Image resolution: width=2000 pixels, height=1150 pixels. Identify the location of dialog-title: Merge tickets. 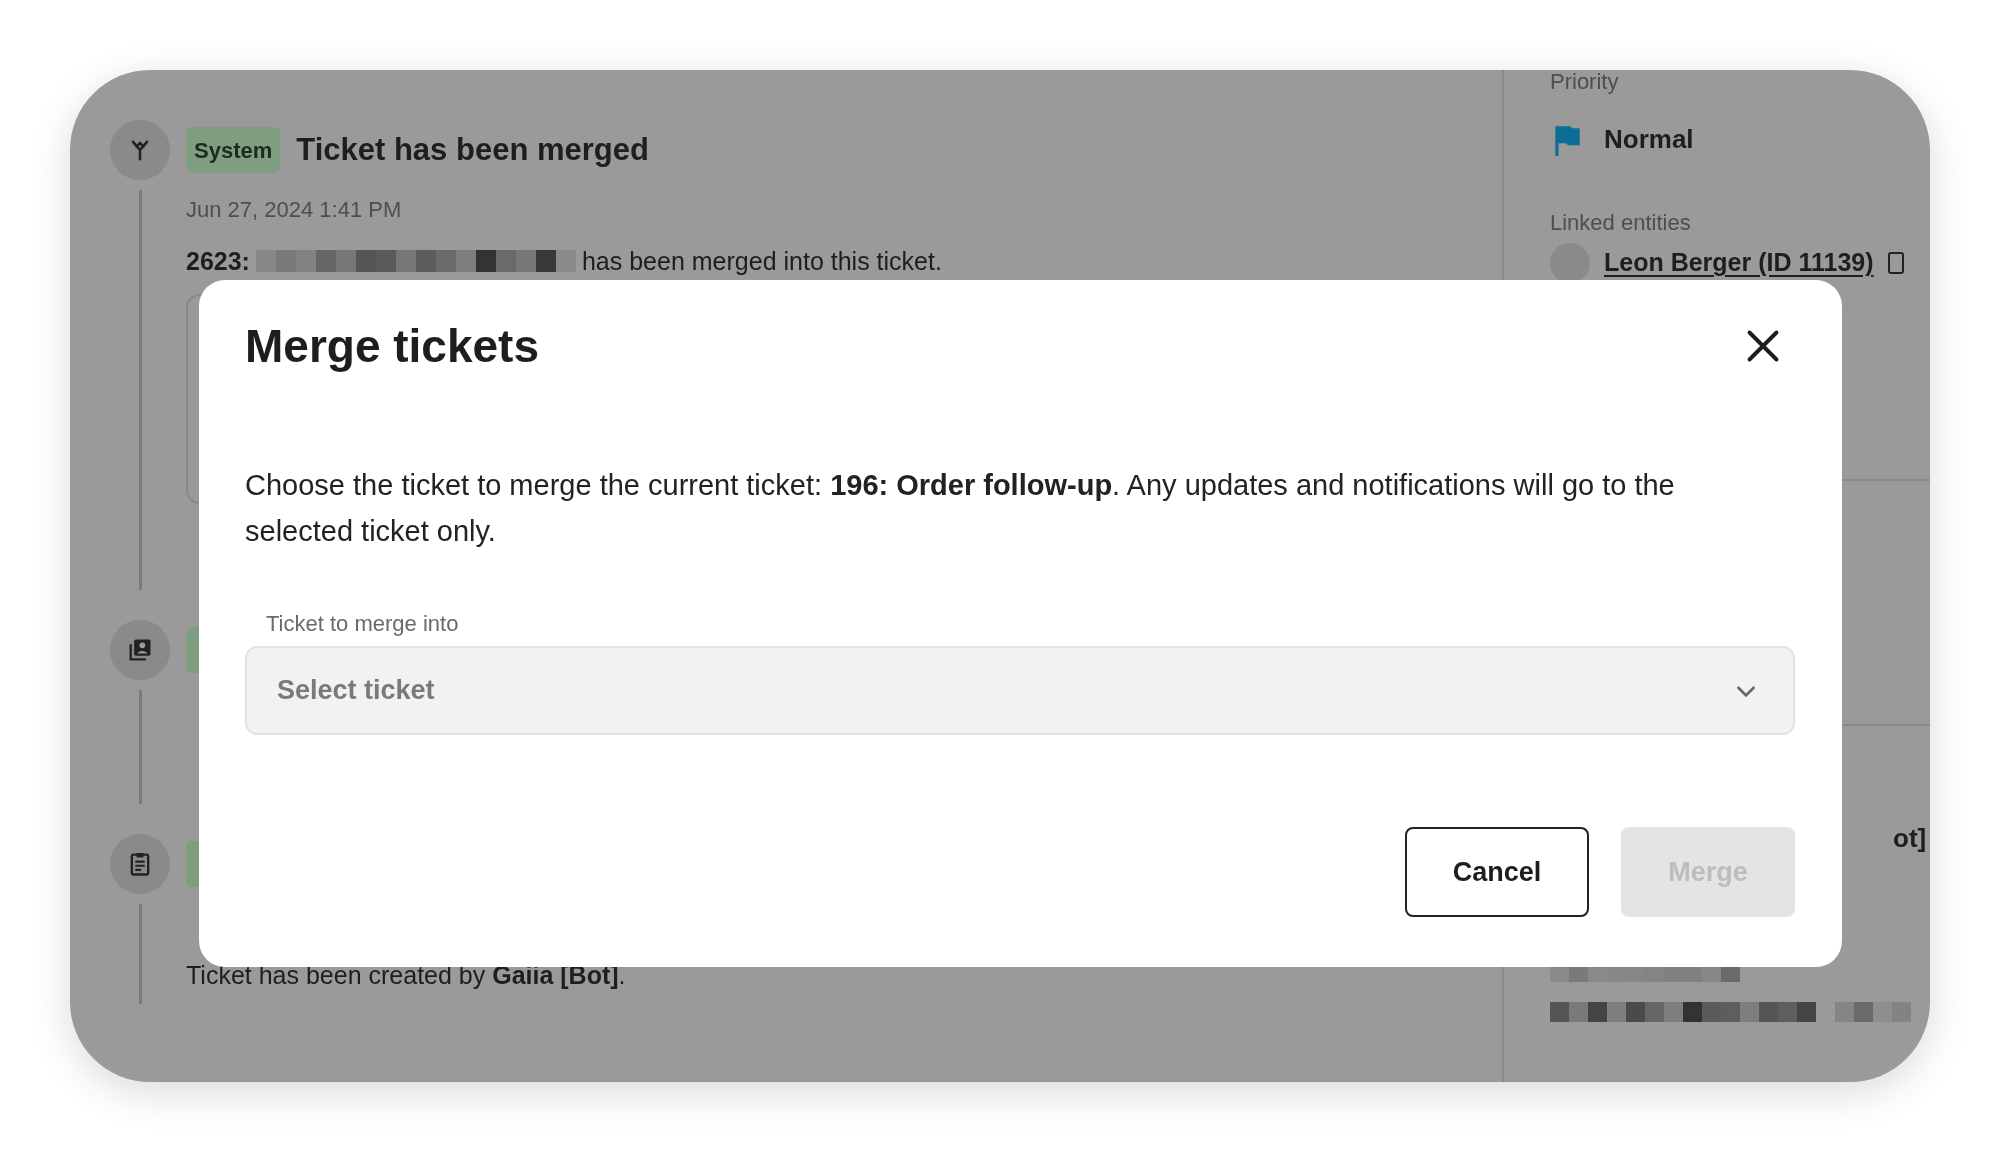
(392, 346).